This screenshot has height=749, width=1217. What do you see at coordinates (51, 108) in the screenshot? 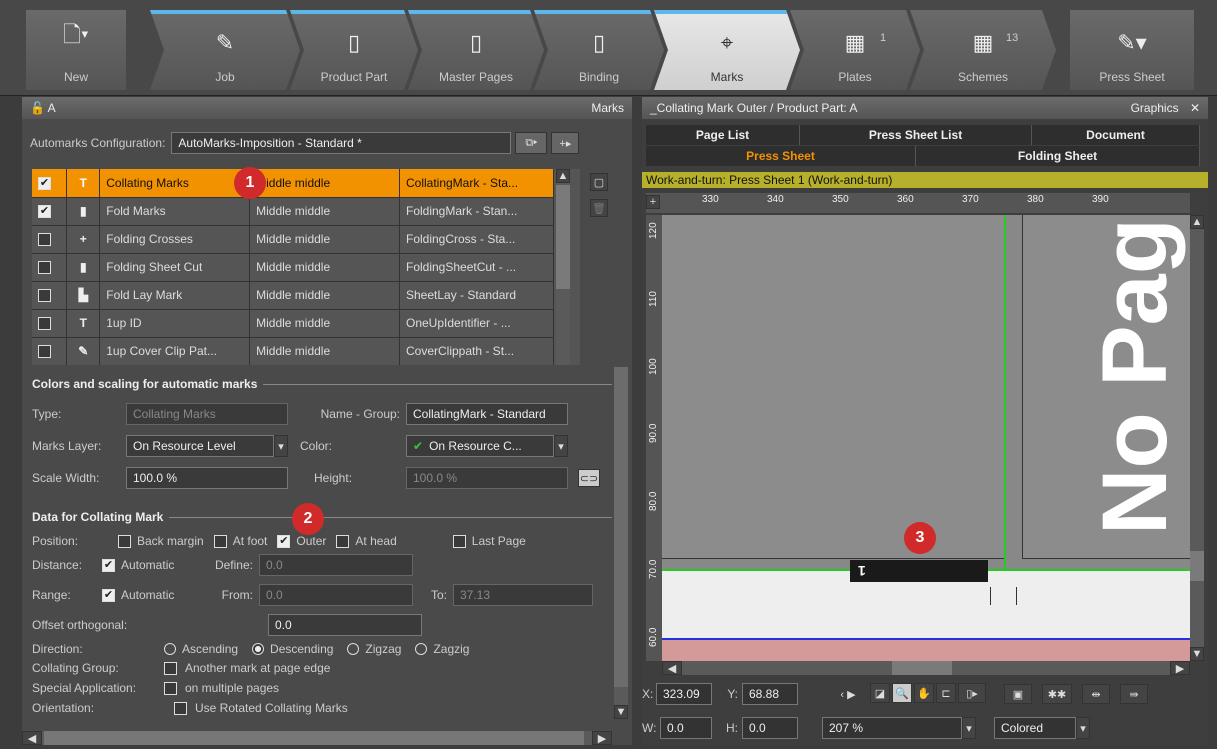
I see `product-part-label: A` at bounding box center [51, 108].